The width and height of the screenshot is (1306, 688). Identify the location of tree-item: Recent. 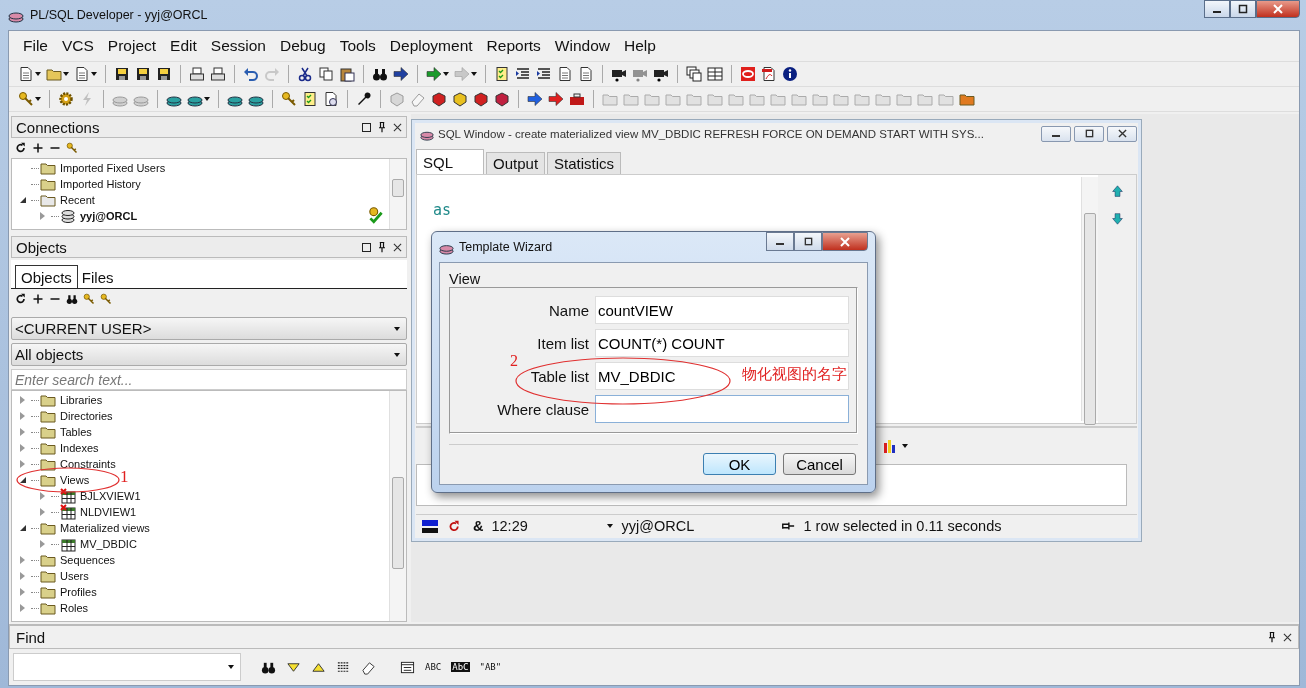
(77, 200).